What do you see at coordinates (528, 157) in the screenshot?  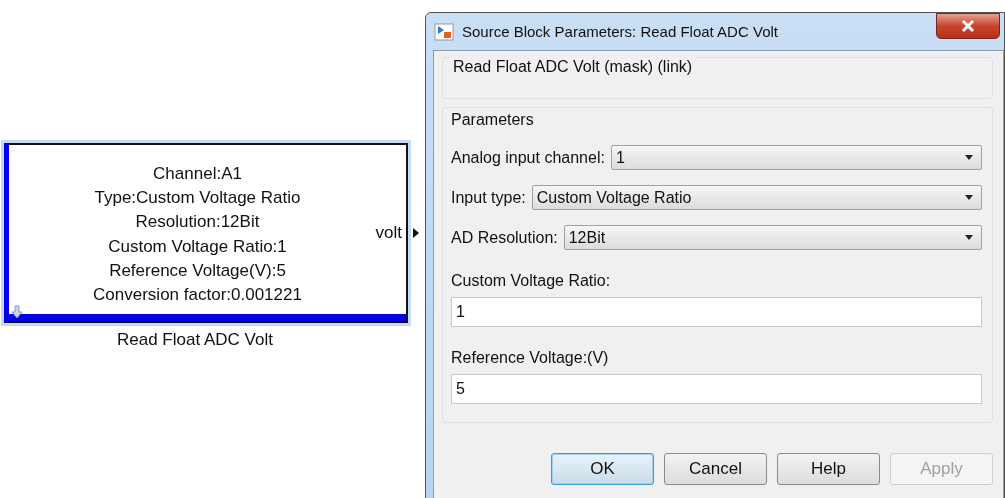 I see `field-label: Analog input channel:` at bounding box center [528, 157].